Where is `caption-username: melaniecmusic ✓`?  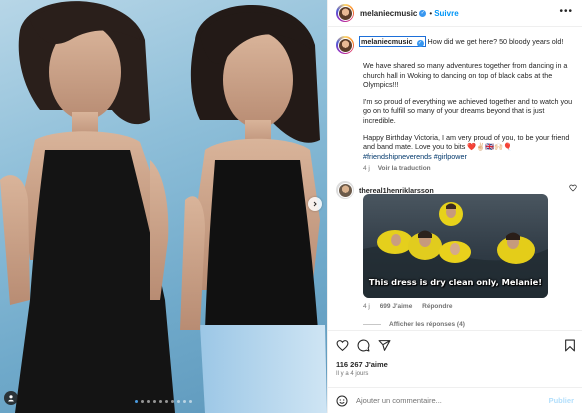 caption-username: melaniecmusic ✓ is located at coordinates (392, 41).